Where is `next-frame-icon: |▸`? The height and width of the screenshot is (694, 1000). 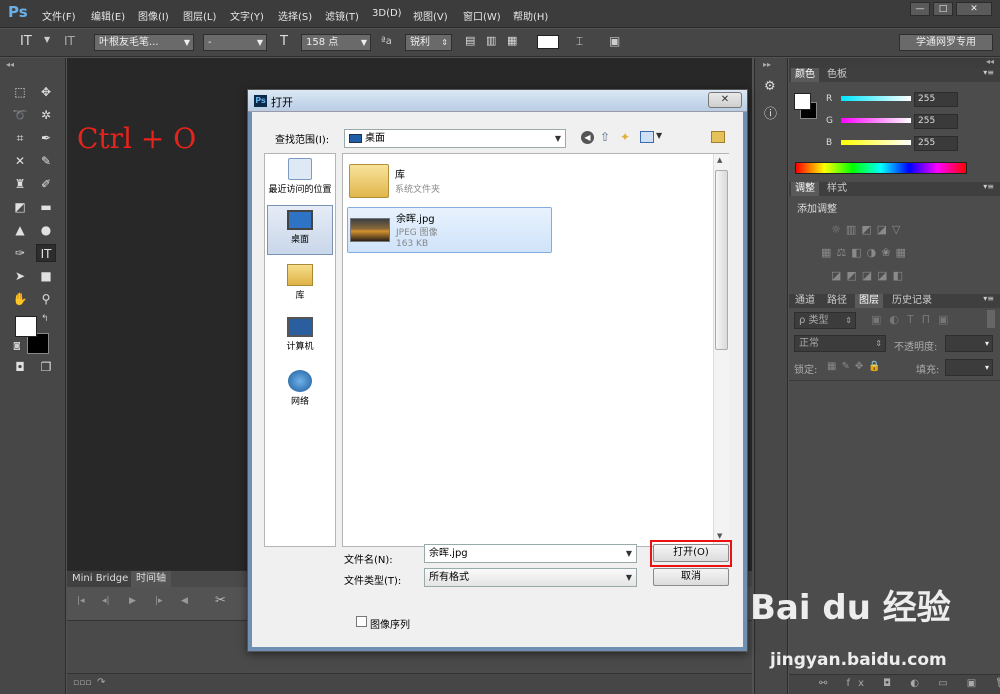
next-frame-icon: |▸ is located at coordinates (159, 601).